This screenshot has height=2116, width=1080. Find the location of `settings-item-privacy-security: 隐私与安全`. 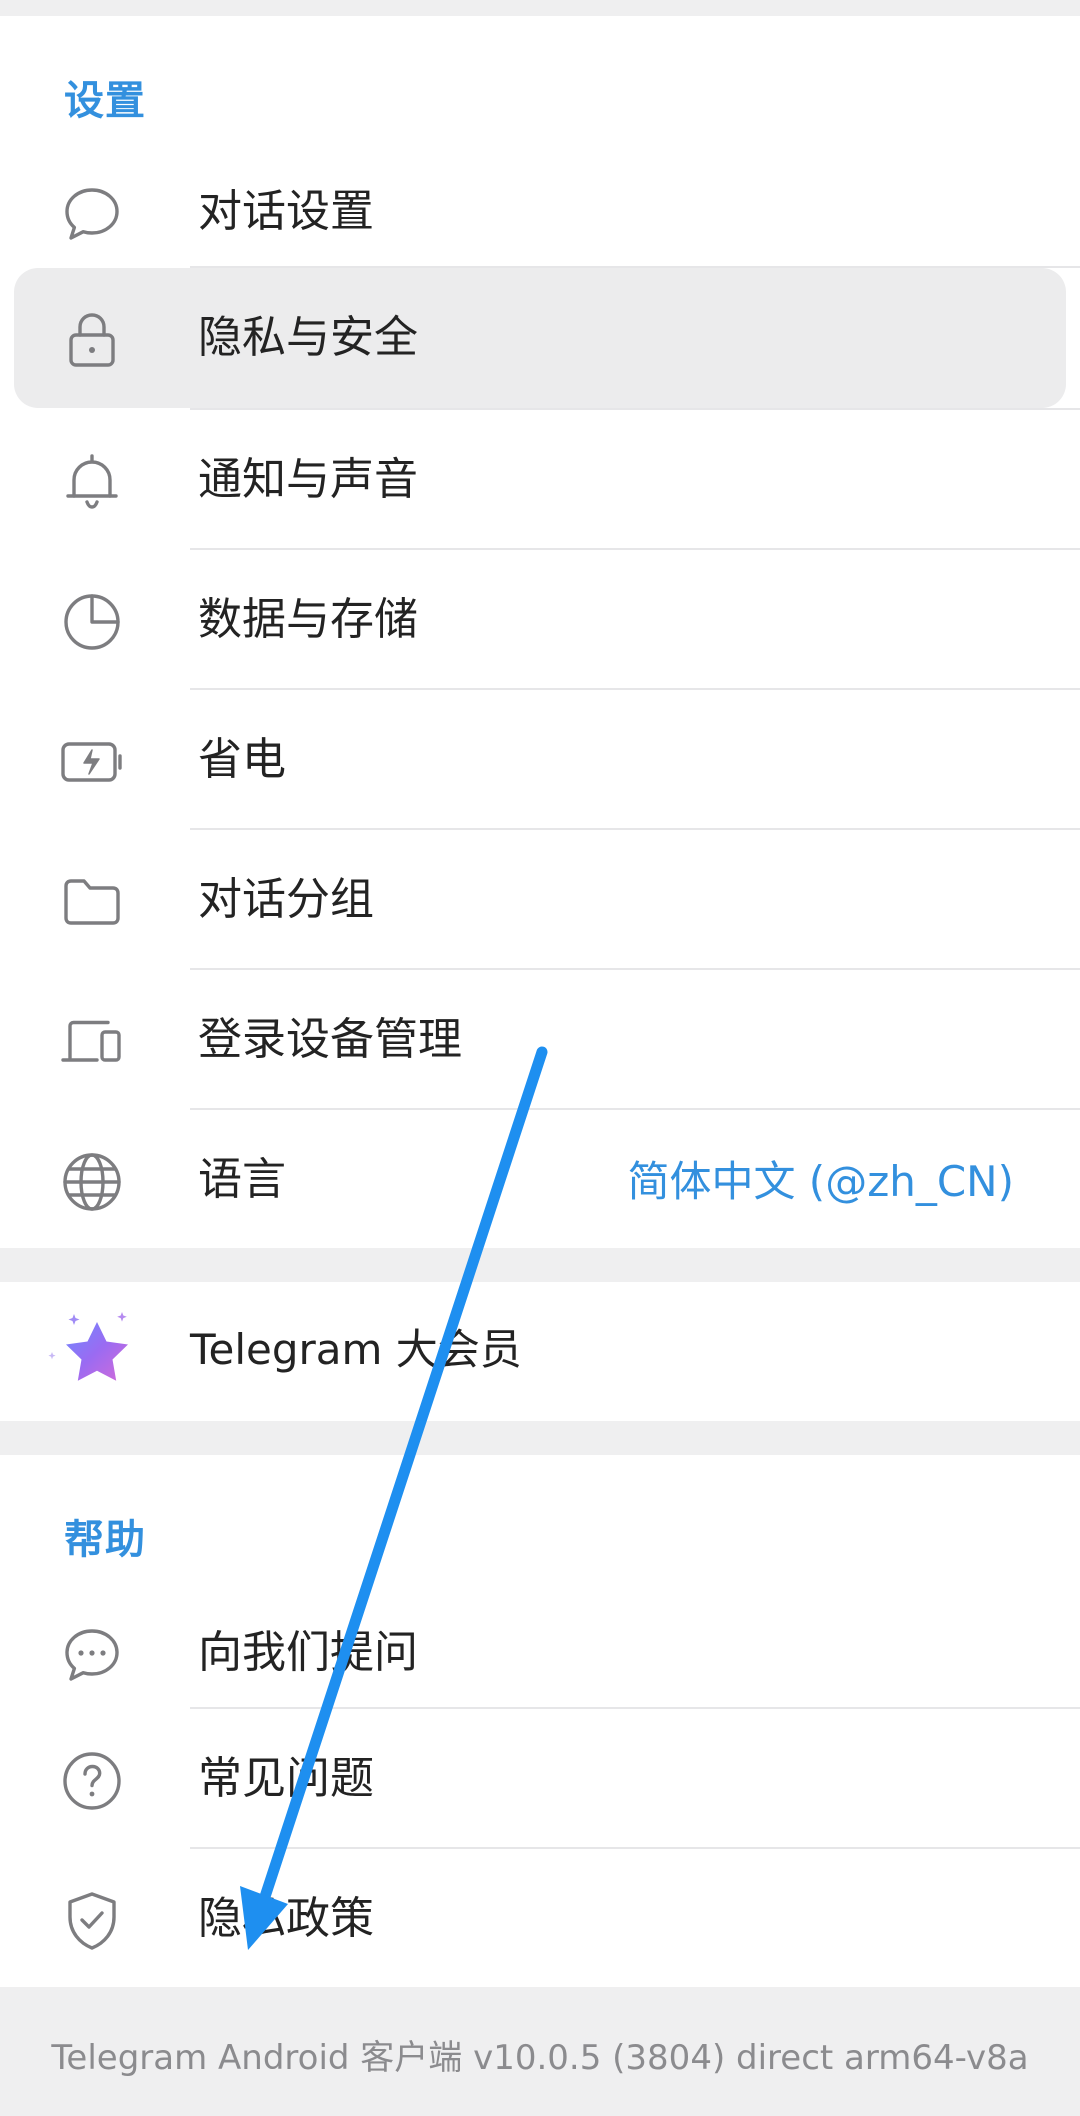

settings-item-privacy-security: 隐私与安全 is located at coordinates (540, 338).